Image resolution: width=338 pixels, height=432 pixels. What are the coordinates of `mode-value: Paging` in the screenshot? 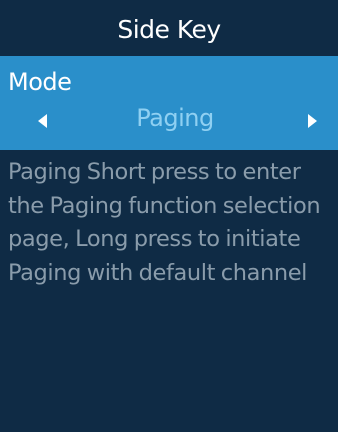 It's located at (175, 118).